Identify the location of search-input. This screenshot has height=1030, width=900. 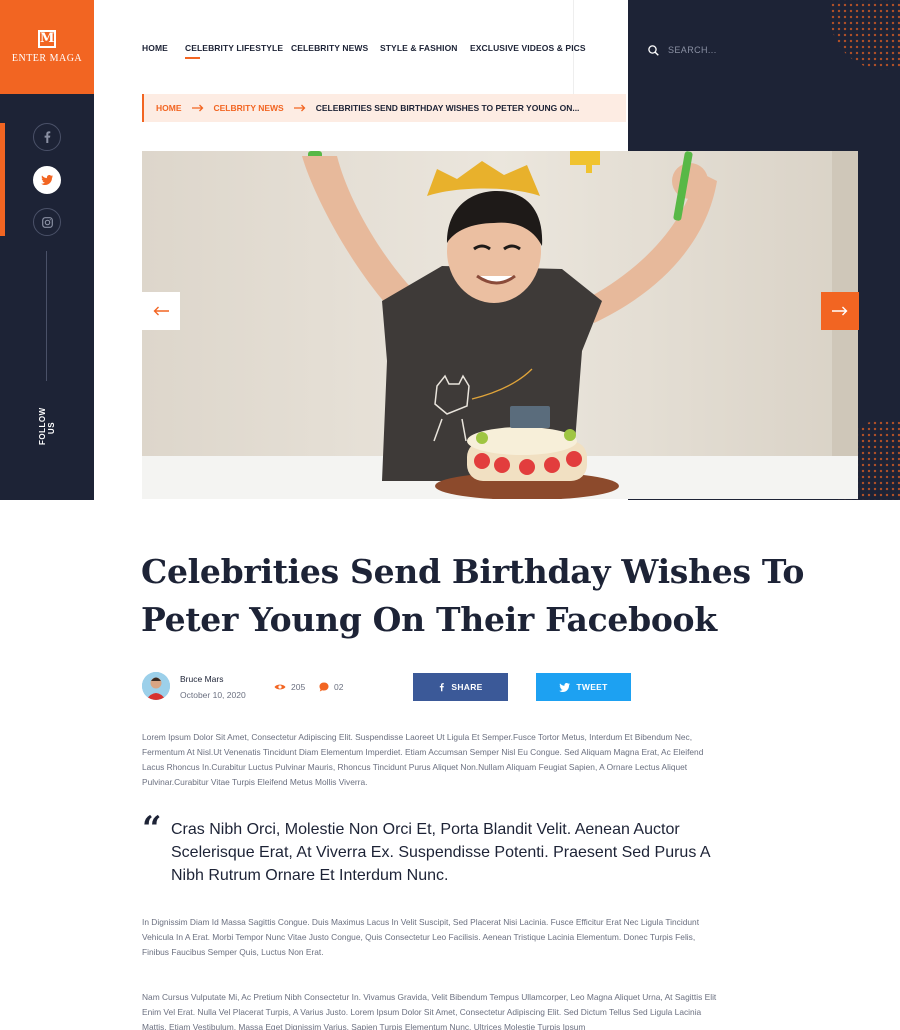
(728, 50).